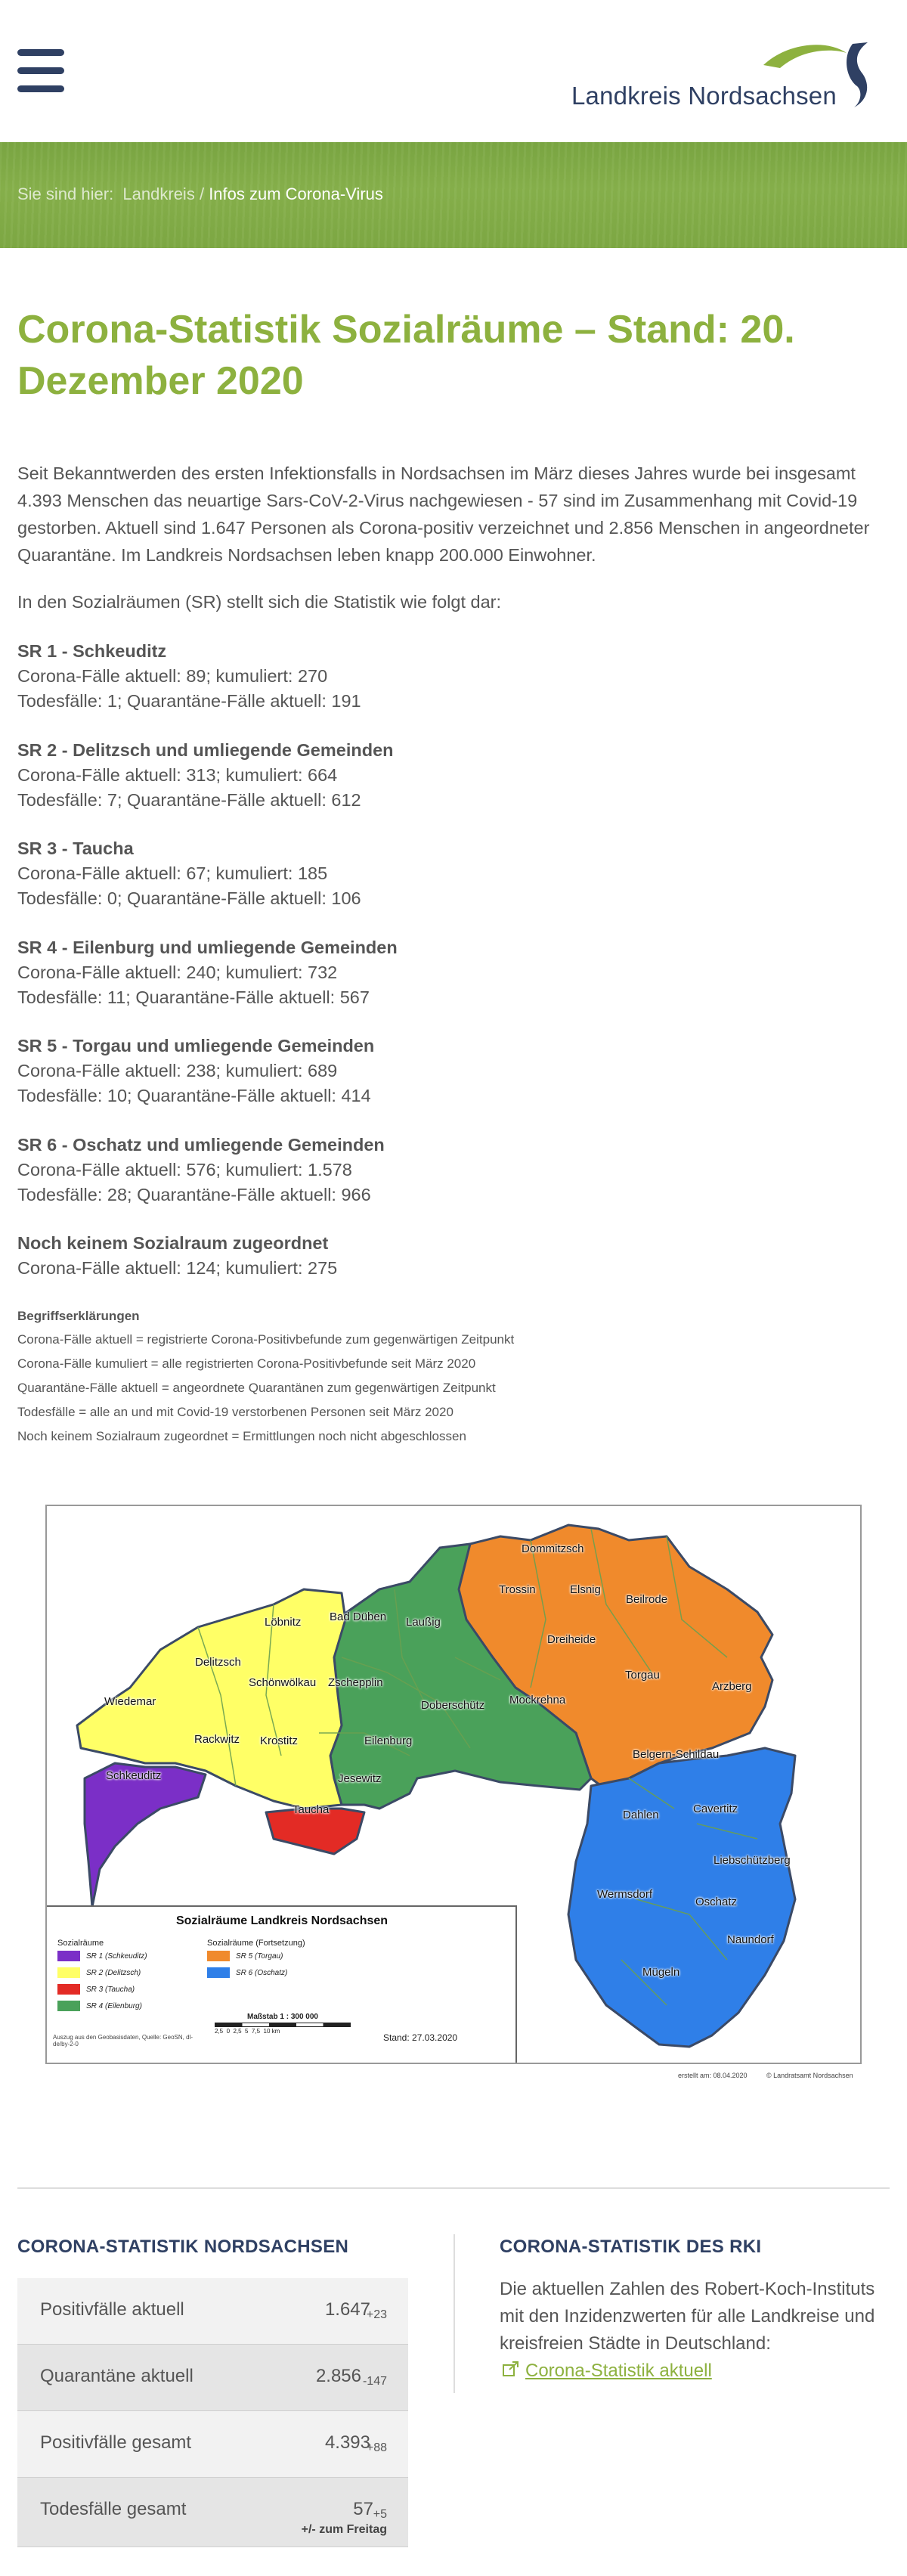 The image size is (907, 2576). Describe the element at coordinates (281, 1921) in the screenshot. I see `map-legend-title: Sozialräume Landkreis Nordsachsen` at that location.